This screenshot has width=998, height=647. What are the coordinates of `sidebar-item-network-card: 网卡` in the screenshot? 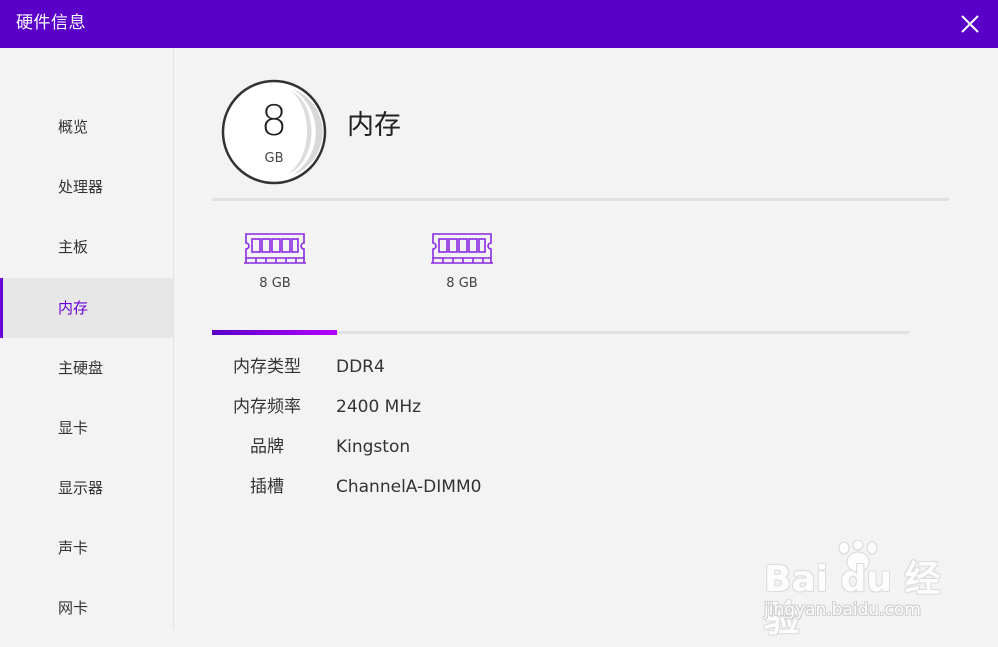 It's located at (86, 608).